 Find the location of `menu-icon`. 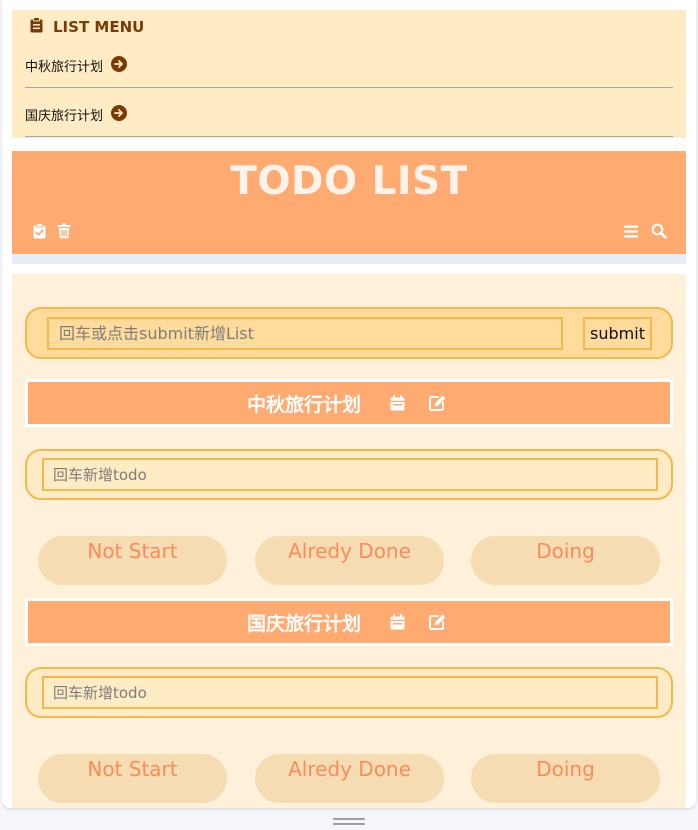

menu-icon is located at coordinates (631, 231).